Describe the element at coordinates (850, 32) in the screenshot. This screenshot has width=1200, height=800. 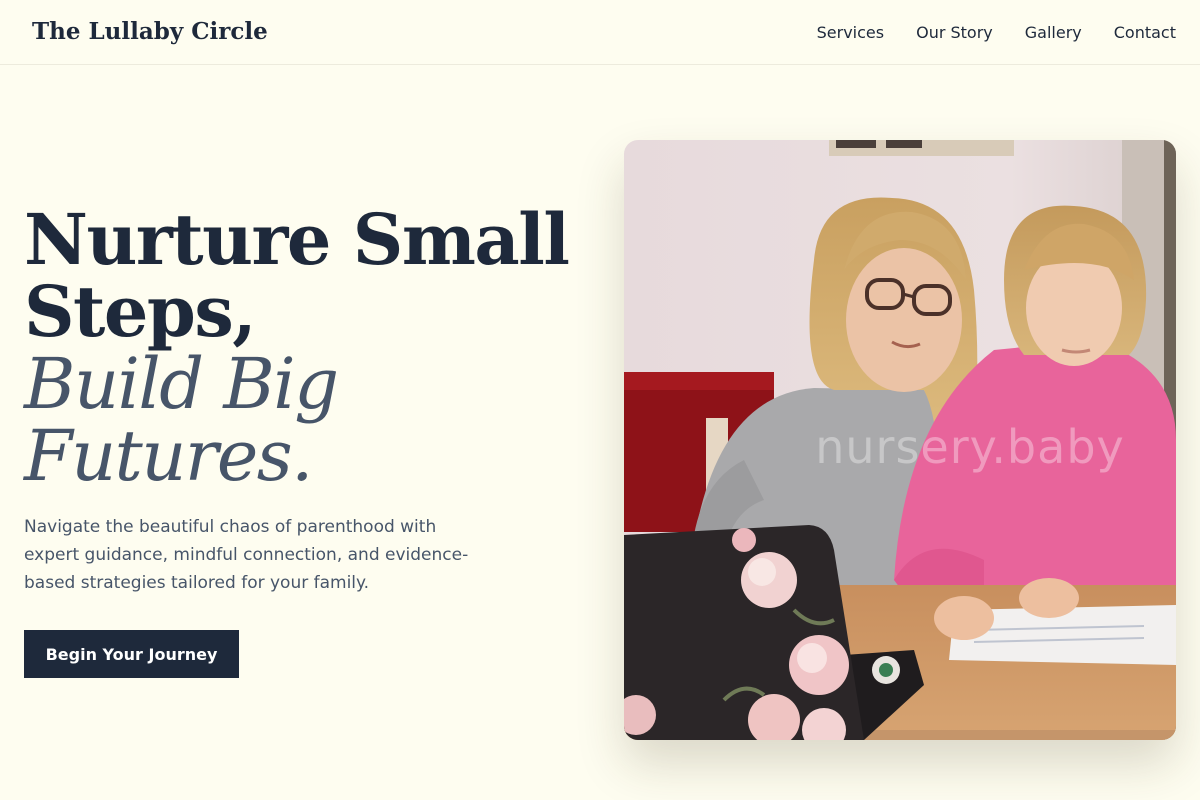
I see `nav-link-services: Services` at that location.